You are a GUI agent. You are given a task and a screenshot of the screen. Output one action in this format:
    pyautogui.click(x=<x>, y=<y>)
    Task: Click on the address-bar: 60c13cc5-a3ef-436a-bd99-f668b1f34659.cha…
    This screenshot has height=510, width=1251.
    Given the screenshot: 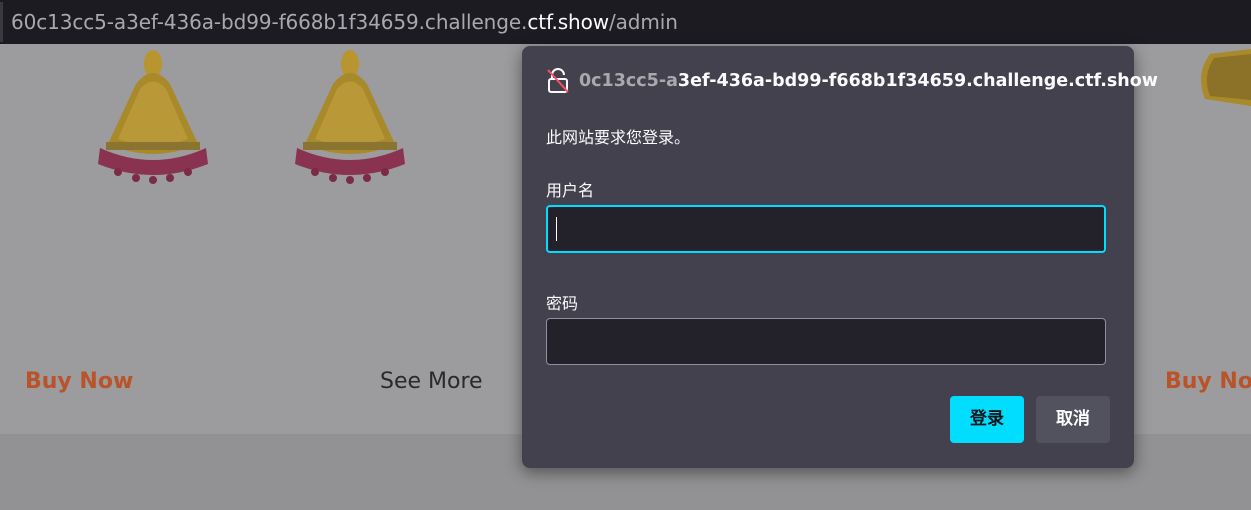 What is the action you would take?
    pyautogui.click(x=625, y=22)
    